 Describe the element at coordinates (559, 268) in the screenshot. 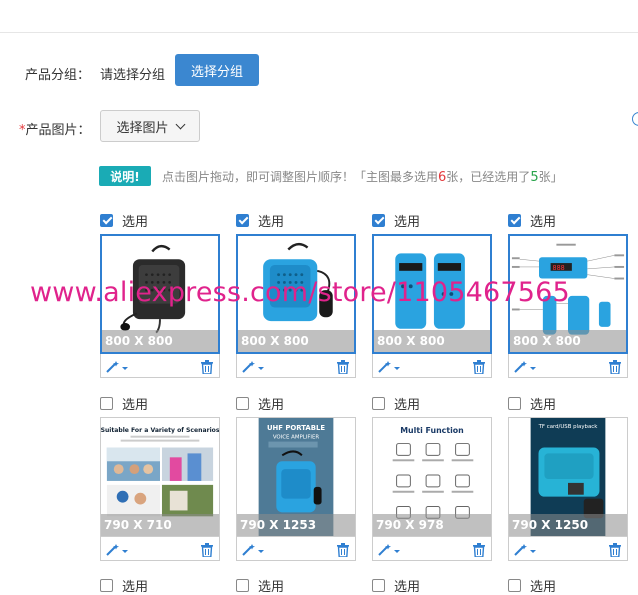

I see `svg-text: 888` at that location.